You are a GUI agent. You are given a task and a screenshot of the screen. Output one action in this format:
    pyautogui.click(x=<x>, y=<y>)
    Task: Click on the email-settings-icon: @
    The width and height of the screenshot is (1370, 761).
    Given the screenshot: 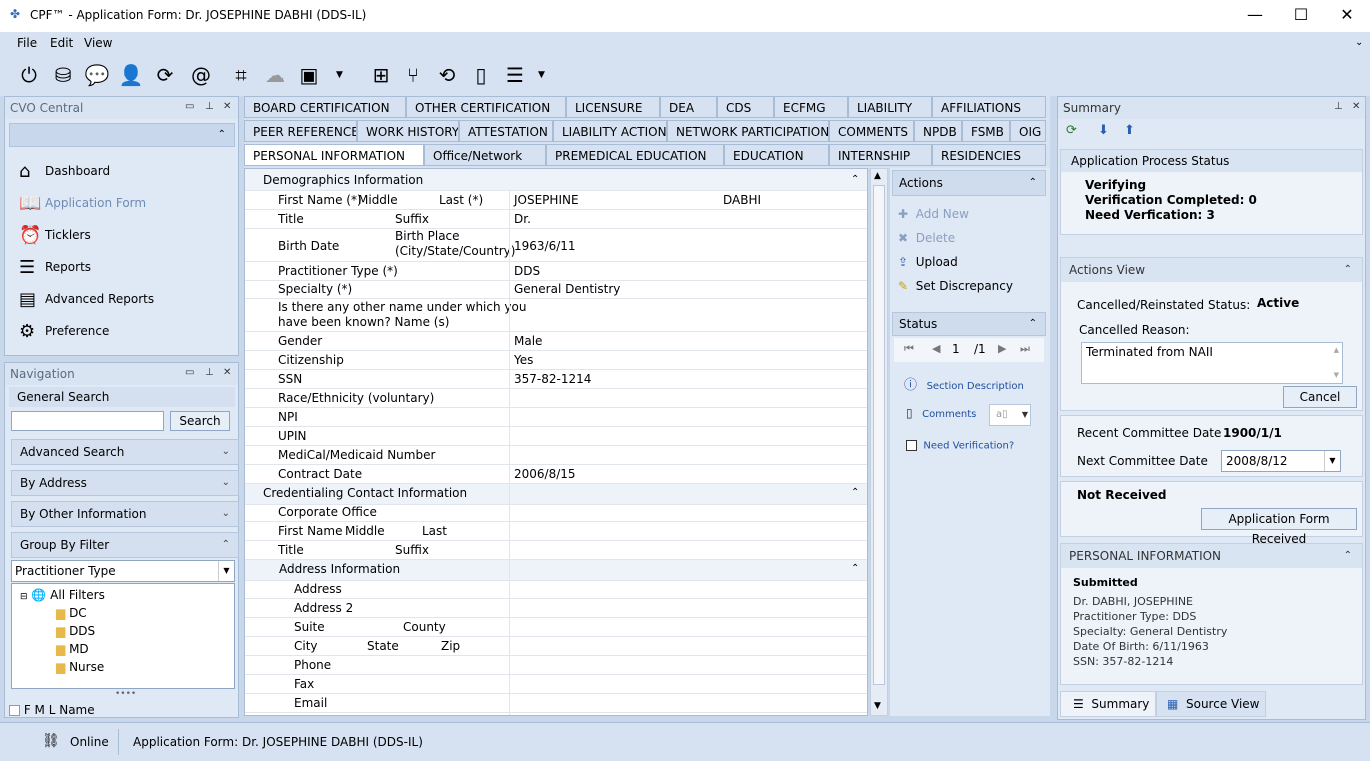 What is the action you would take?
    pyautogui.click(x=201, y=75)
    